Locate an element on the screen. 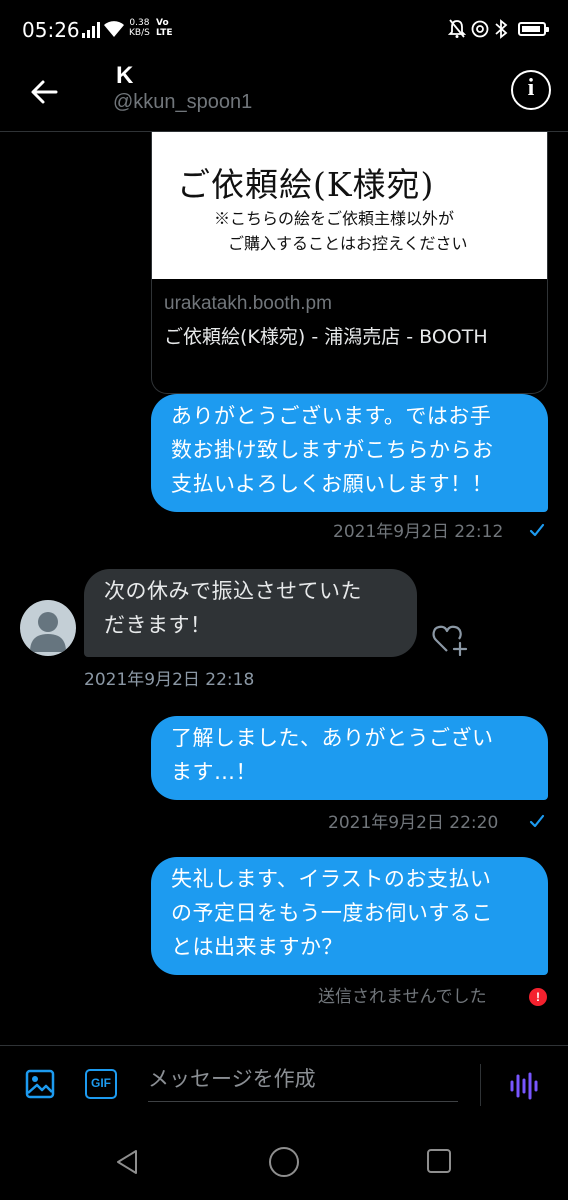  message-composer: GIF is located at coordinates (284, 1085).